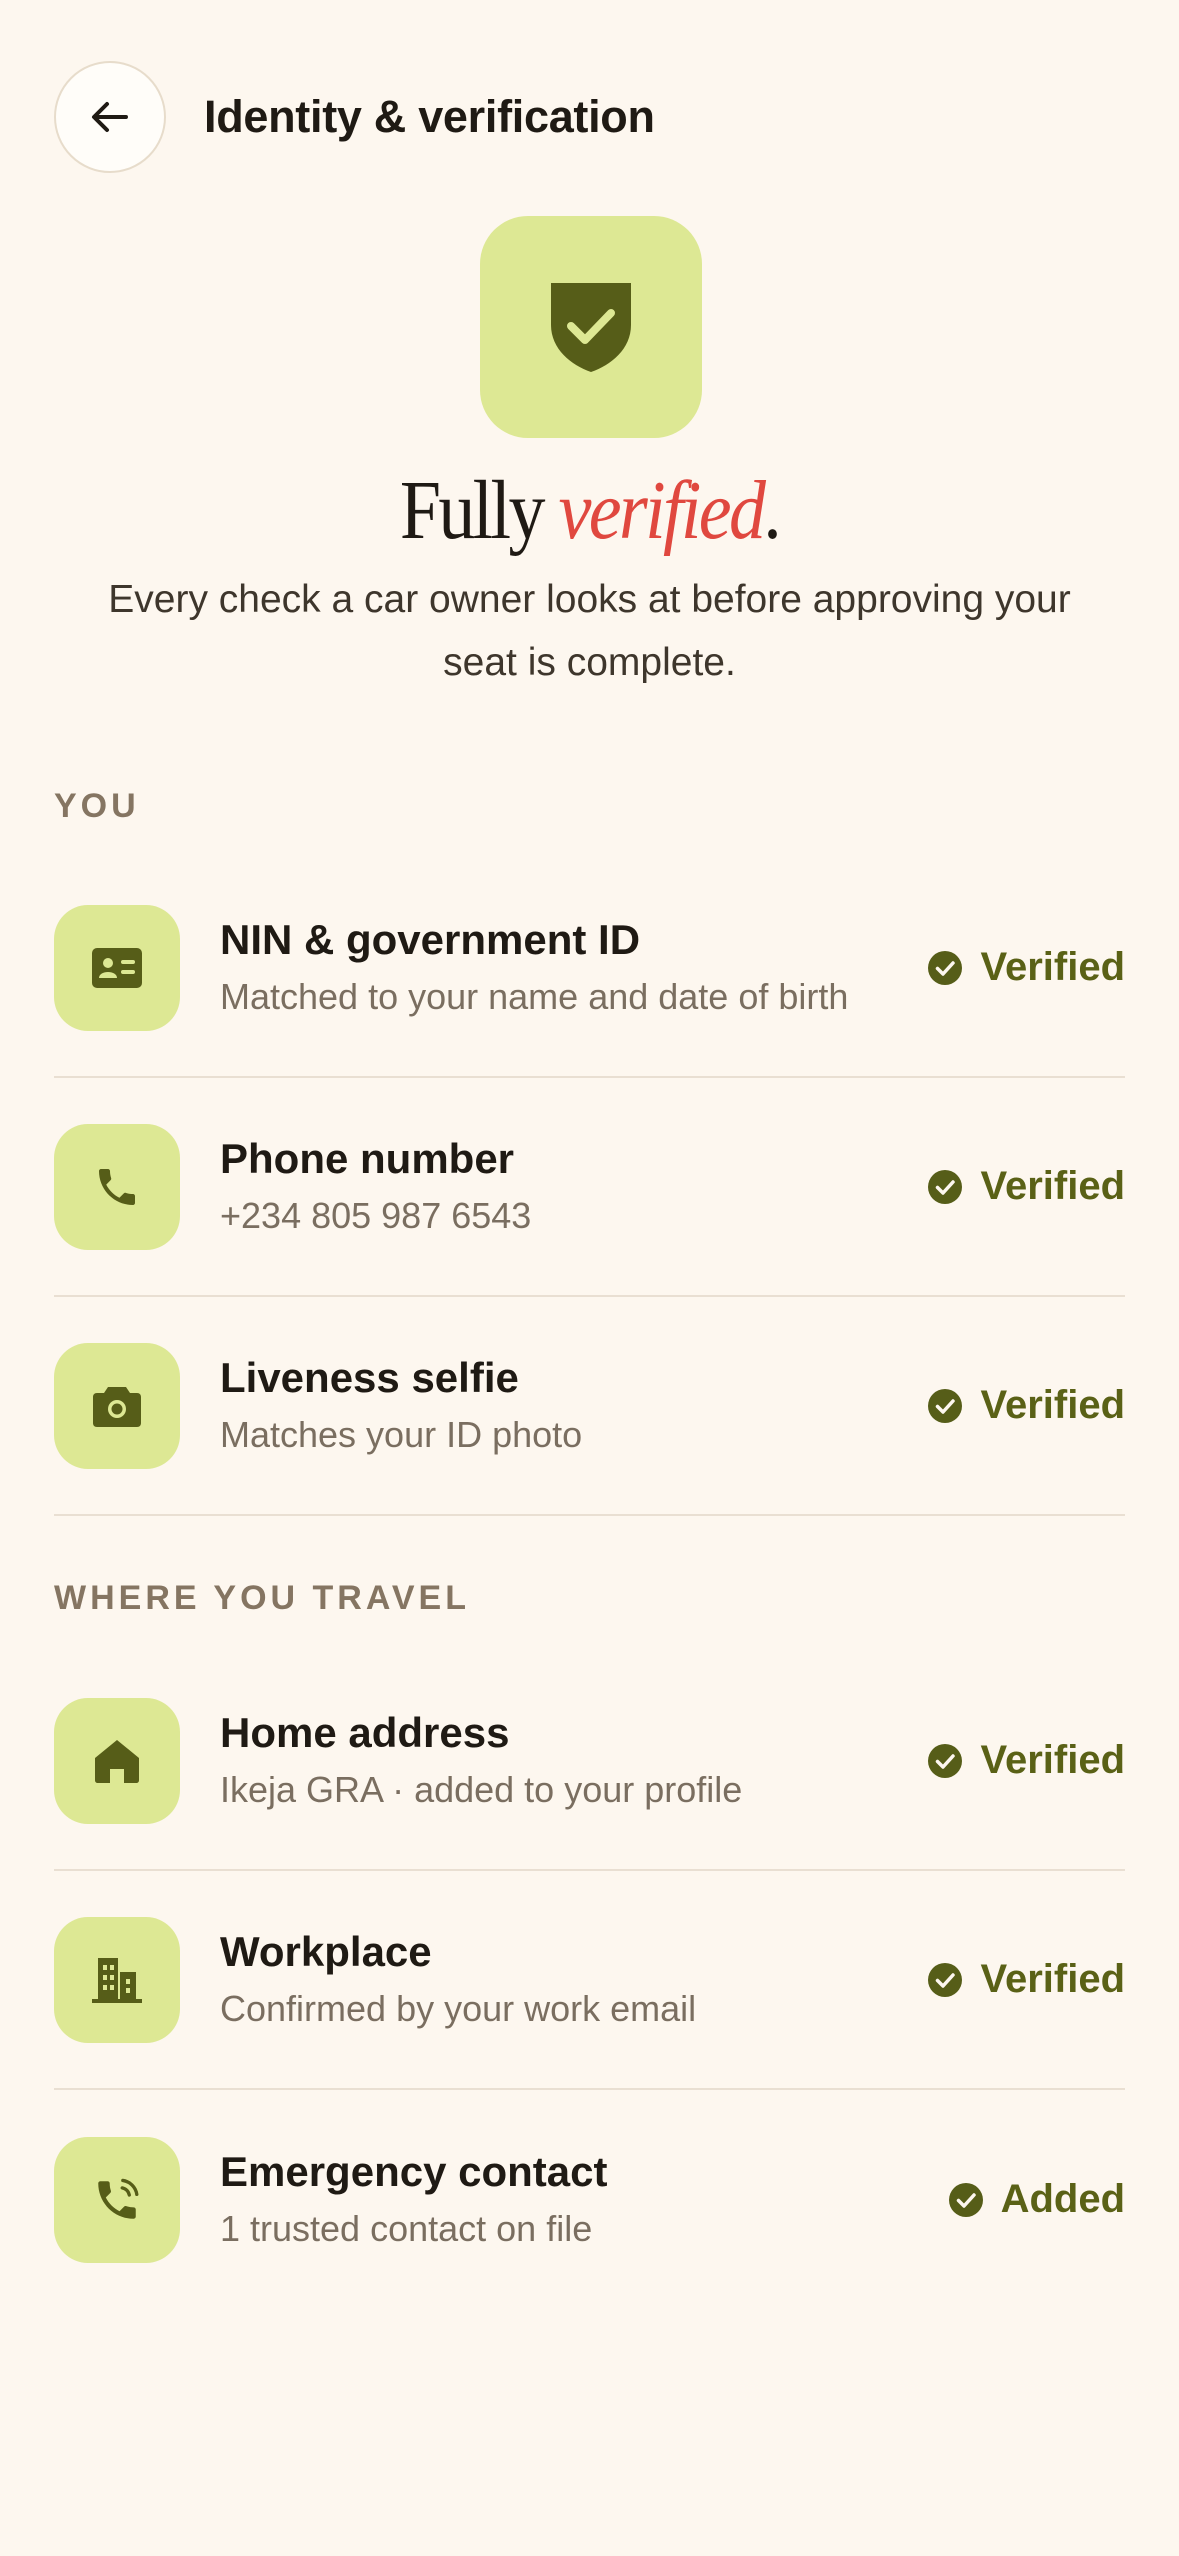  I want to click on camera-icon, so click(117, 1406).